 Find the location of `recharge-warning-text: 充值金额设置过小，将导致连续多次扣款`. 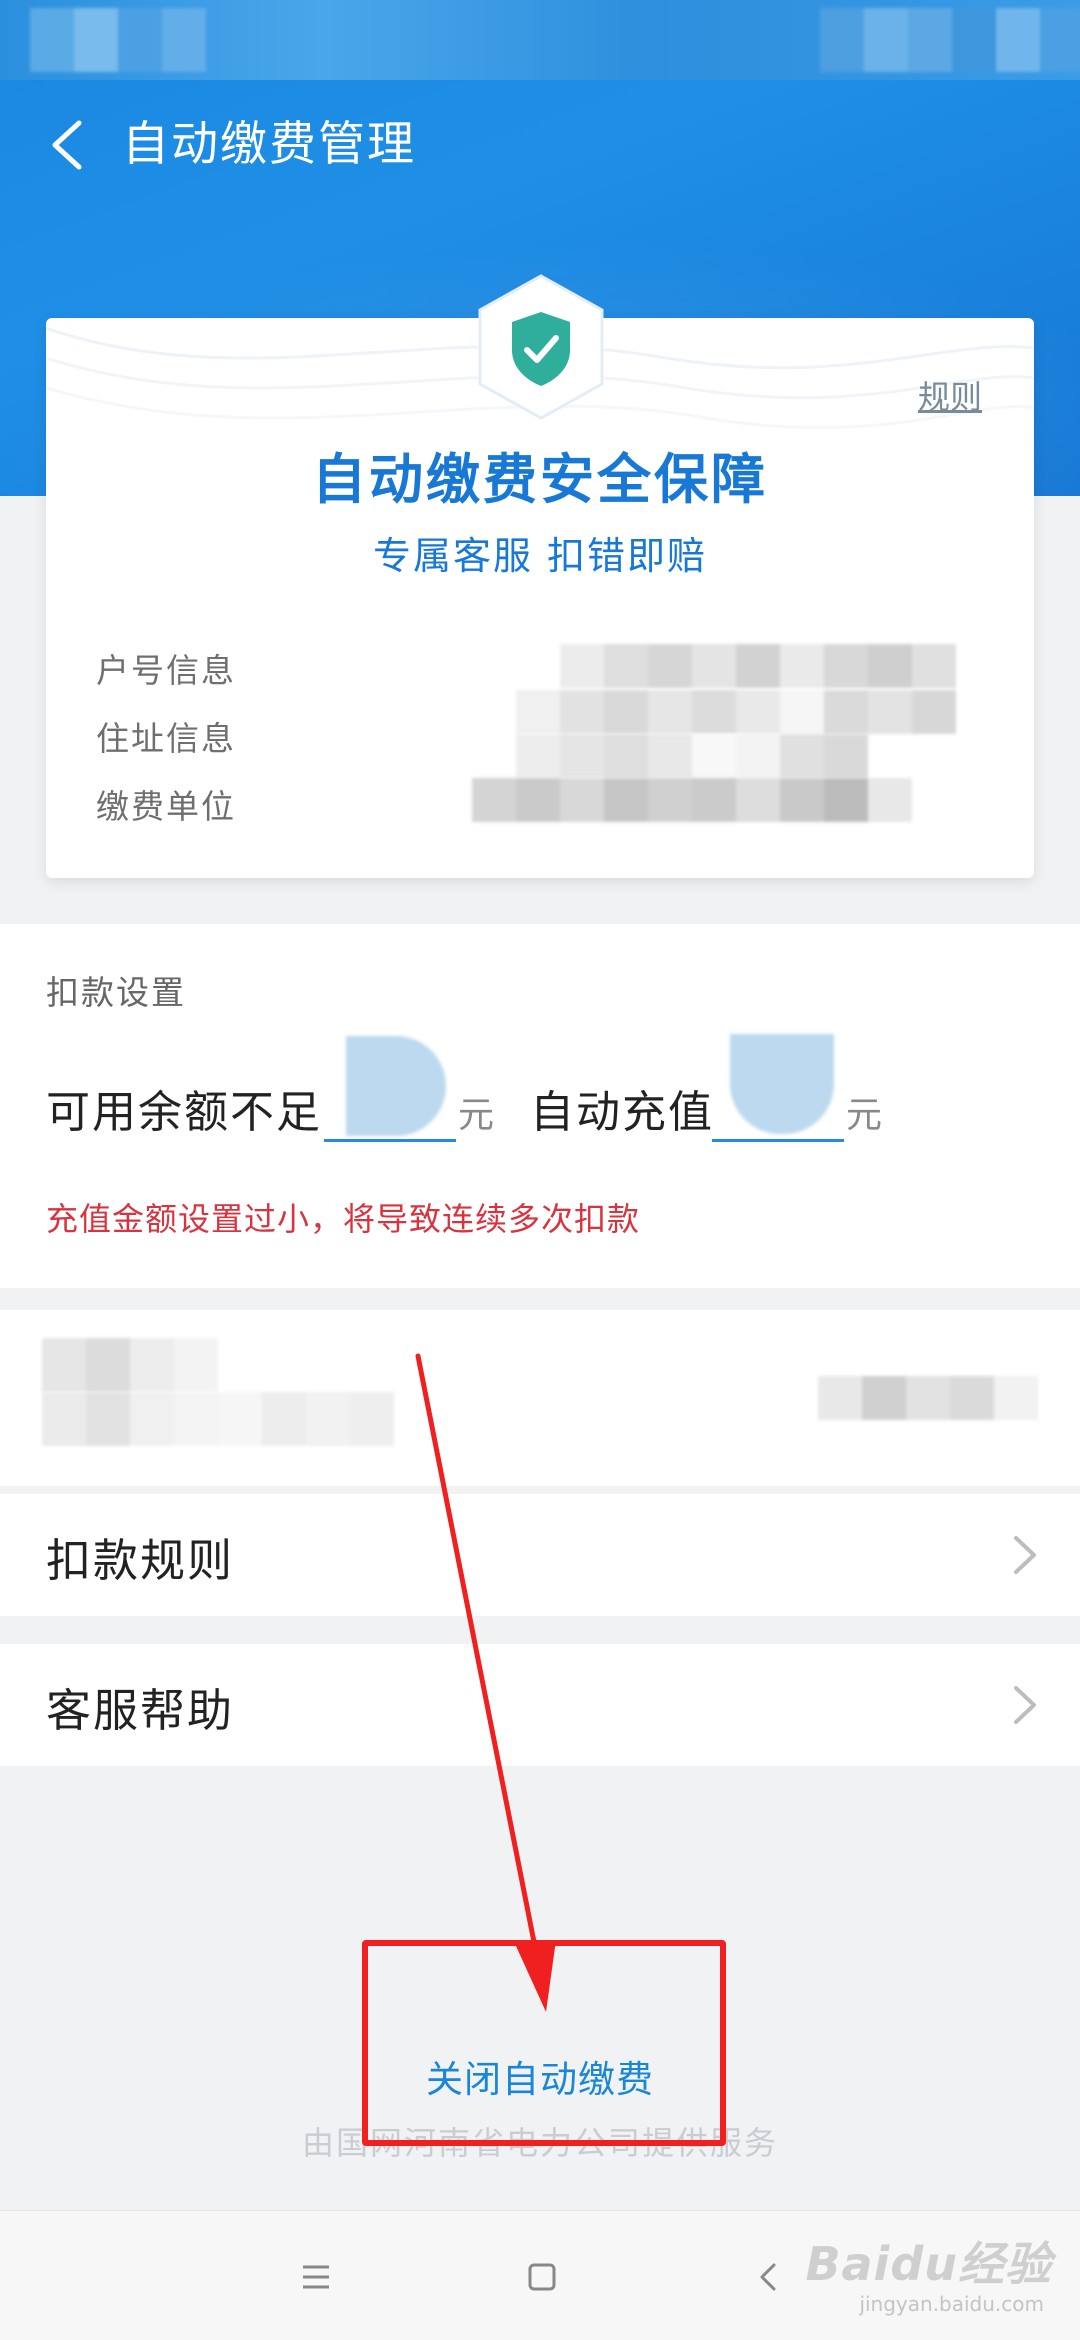

recharge-warning-text: 充值金额设置过小，将导致连续多次扣款 is located at coordinates (343, 1219).